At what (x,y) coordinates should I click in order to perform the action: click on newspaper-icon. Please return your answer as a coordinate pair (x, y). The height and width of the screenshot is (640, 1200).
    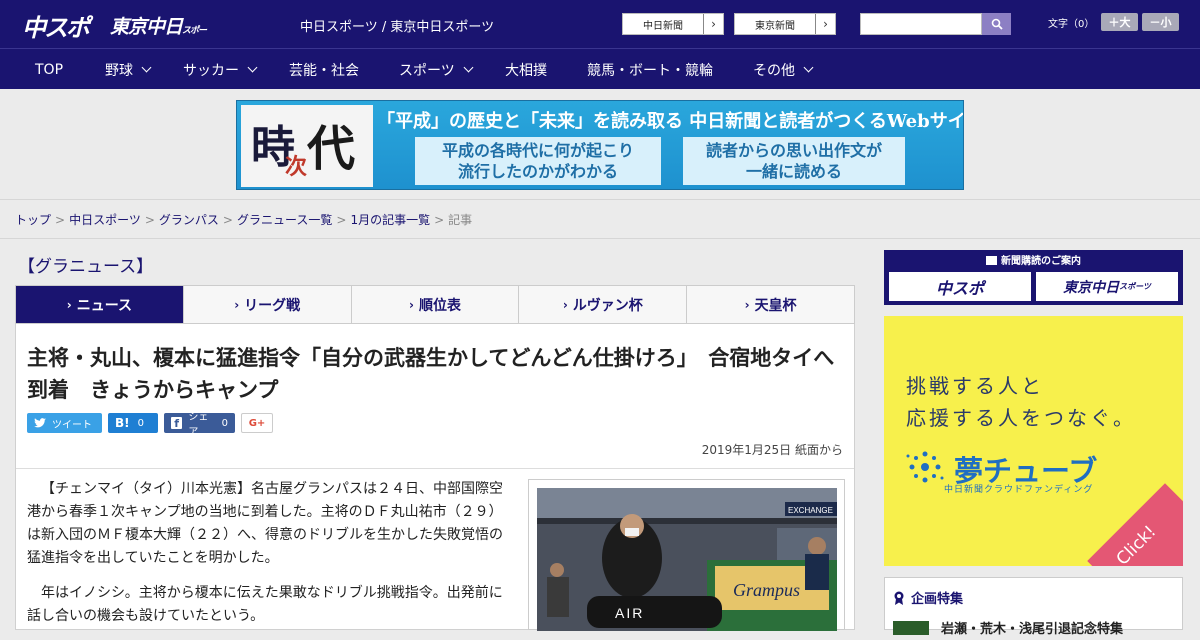
    Looking at the image, I should click on (991, 260).